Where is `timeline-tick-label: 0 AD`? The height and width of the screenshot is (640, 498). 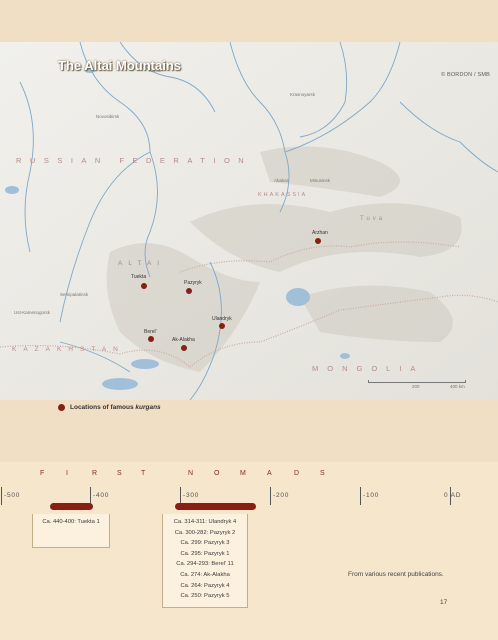 timeline-tick-label: 0 AD is located at coordinates (453, 495).